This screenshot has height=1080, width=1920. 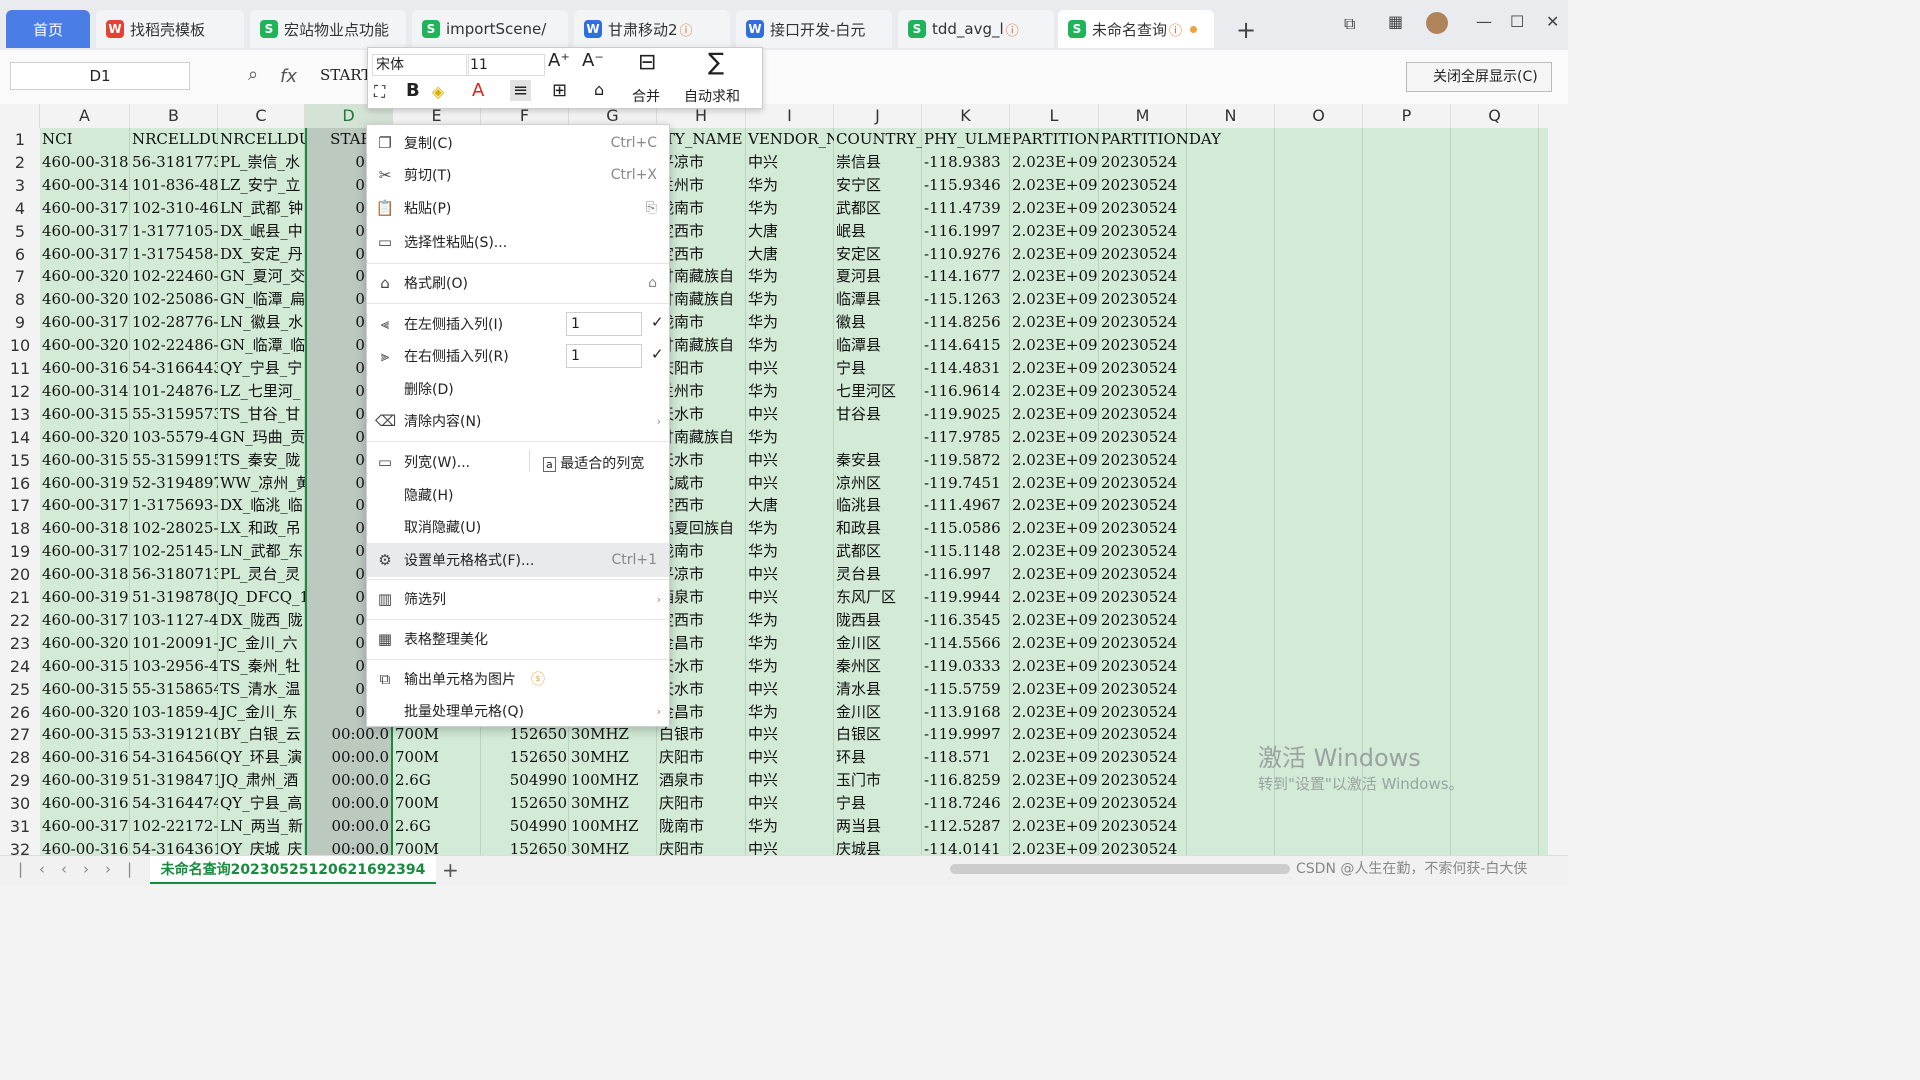 I want to click on table-cell: 102-22460-, so click(x=174, y=276).